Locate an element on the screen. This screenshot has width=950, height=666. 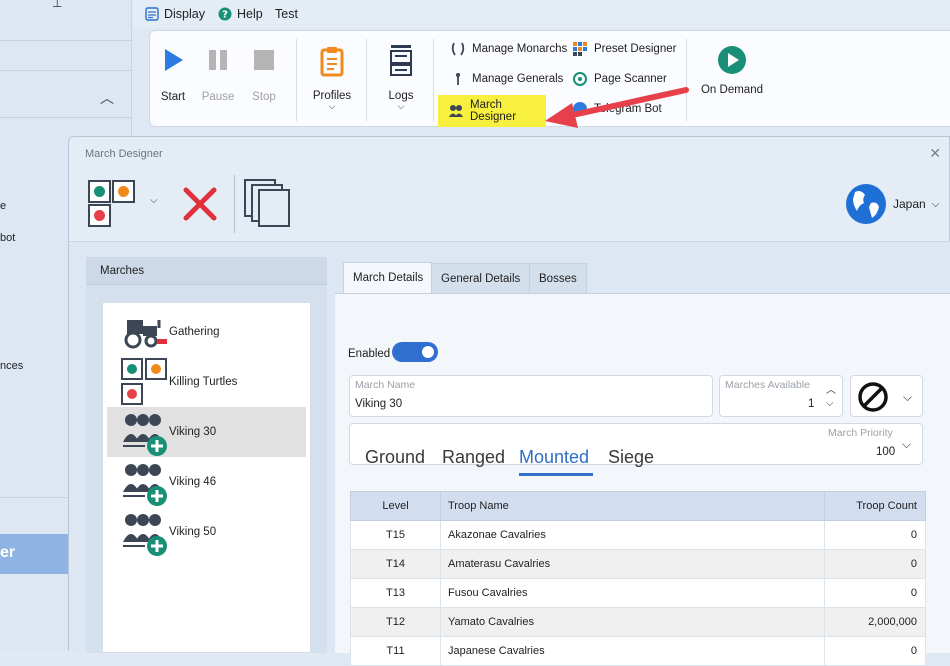
marches-available-stepper: Marches Available 1 ︿ ⌵ is located at coordinates (781, 396).